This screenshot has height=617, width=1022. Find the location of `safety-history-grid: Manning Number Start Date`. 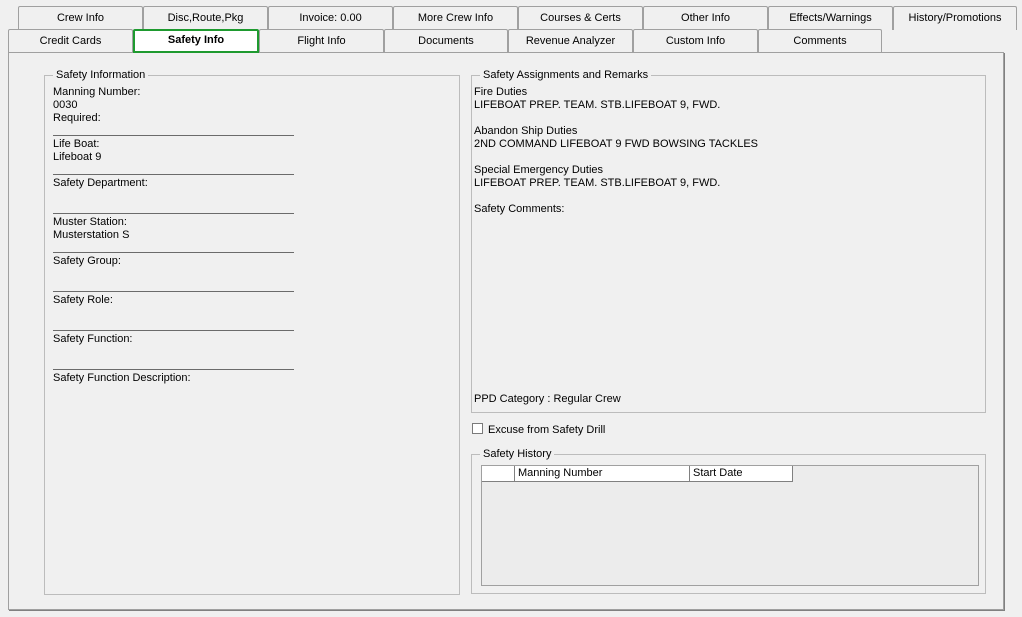

safety-history-grid: Manning Number Start Date is located at coordinates (730, 525).